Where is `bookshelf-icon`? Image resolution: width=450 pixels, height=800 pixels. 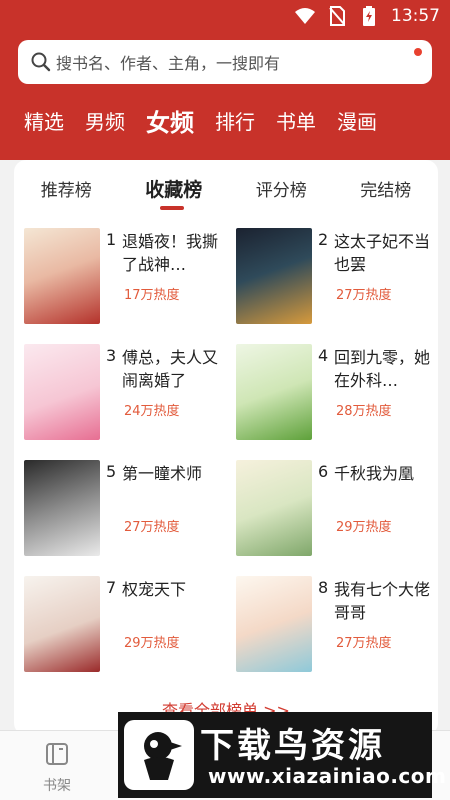 bookshelf-icon is located at coordinates (57, 754).